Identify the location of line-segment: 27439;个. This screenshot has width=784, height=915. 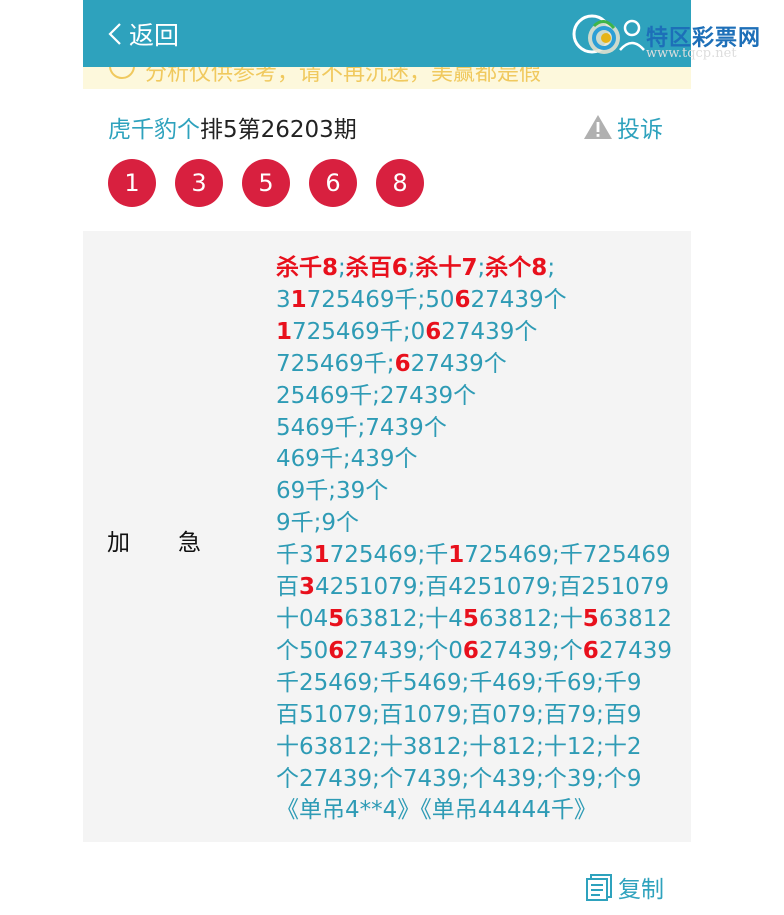
(530, 650).